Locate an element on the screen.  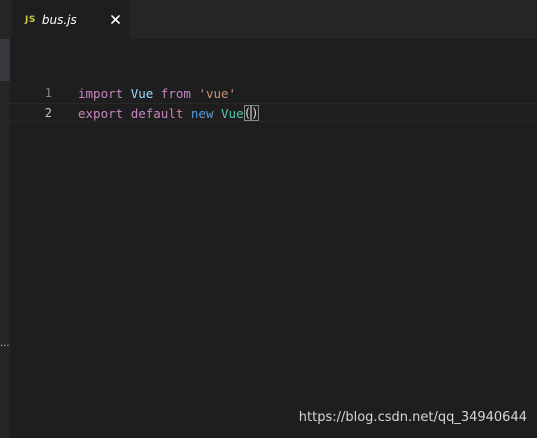
line-code: export default new Vue() is located at coordinates (168, 113).